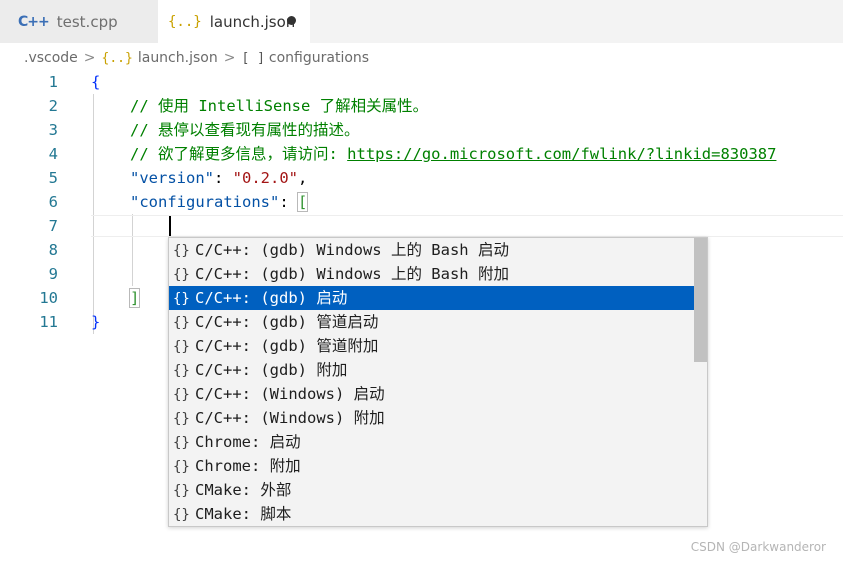  Describe the element at coordinates (271, 298) in the screenshot. I see `suggestion-label: C/C++: (gdb) 启动` at that location.